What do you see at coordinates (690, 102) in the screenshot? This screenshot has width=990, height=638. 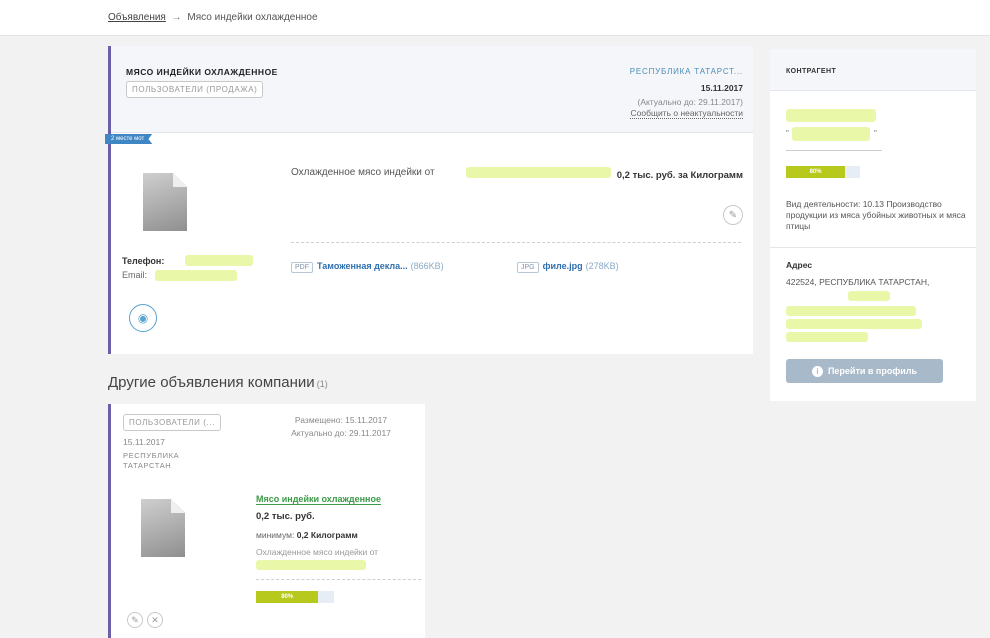 I see `actual-until: (Актуально до: 29.11.2017)` at bounding box center [690, 102].